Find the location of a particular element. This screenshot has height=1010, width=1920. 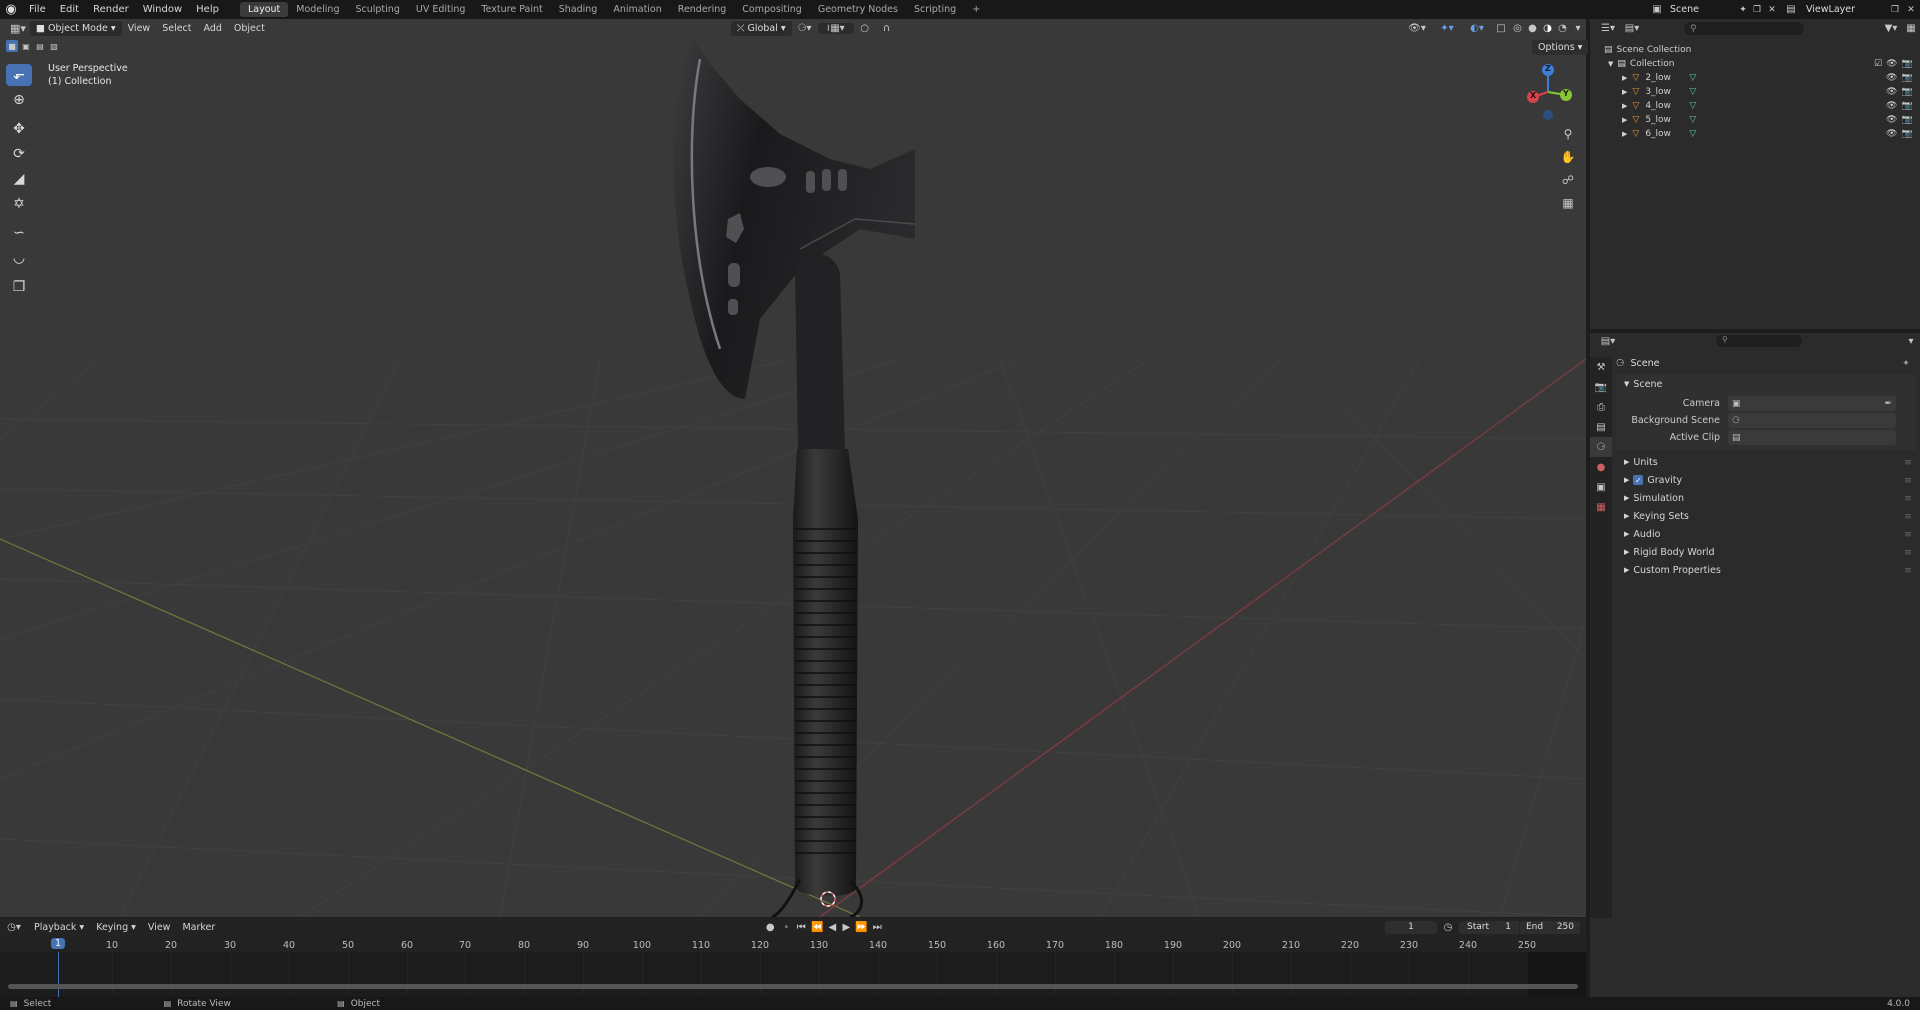

tab-rendering: Rendering is located at coordinates (702, 9).